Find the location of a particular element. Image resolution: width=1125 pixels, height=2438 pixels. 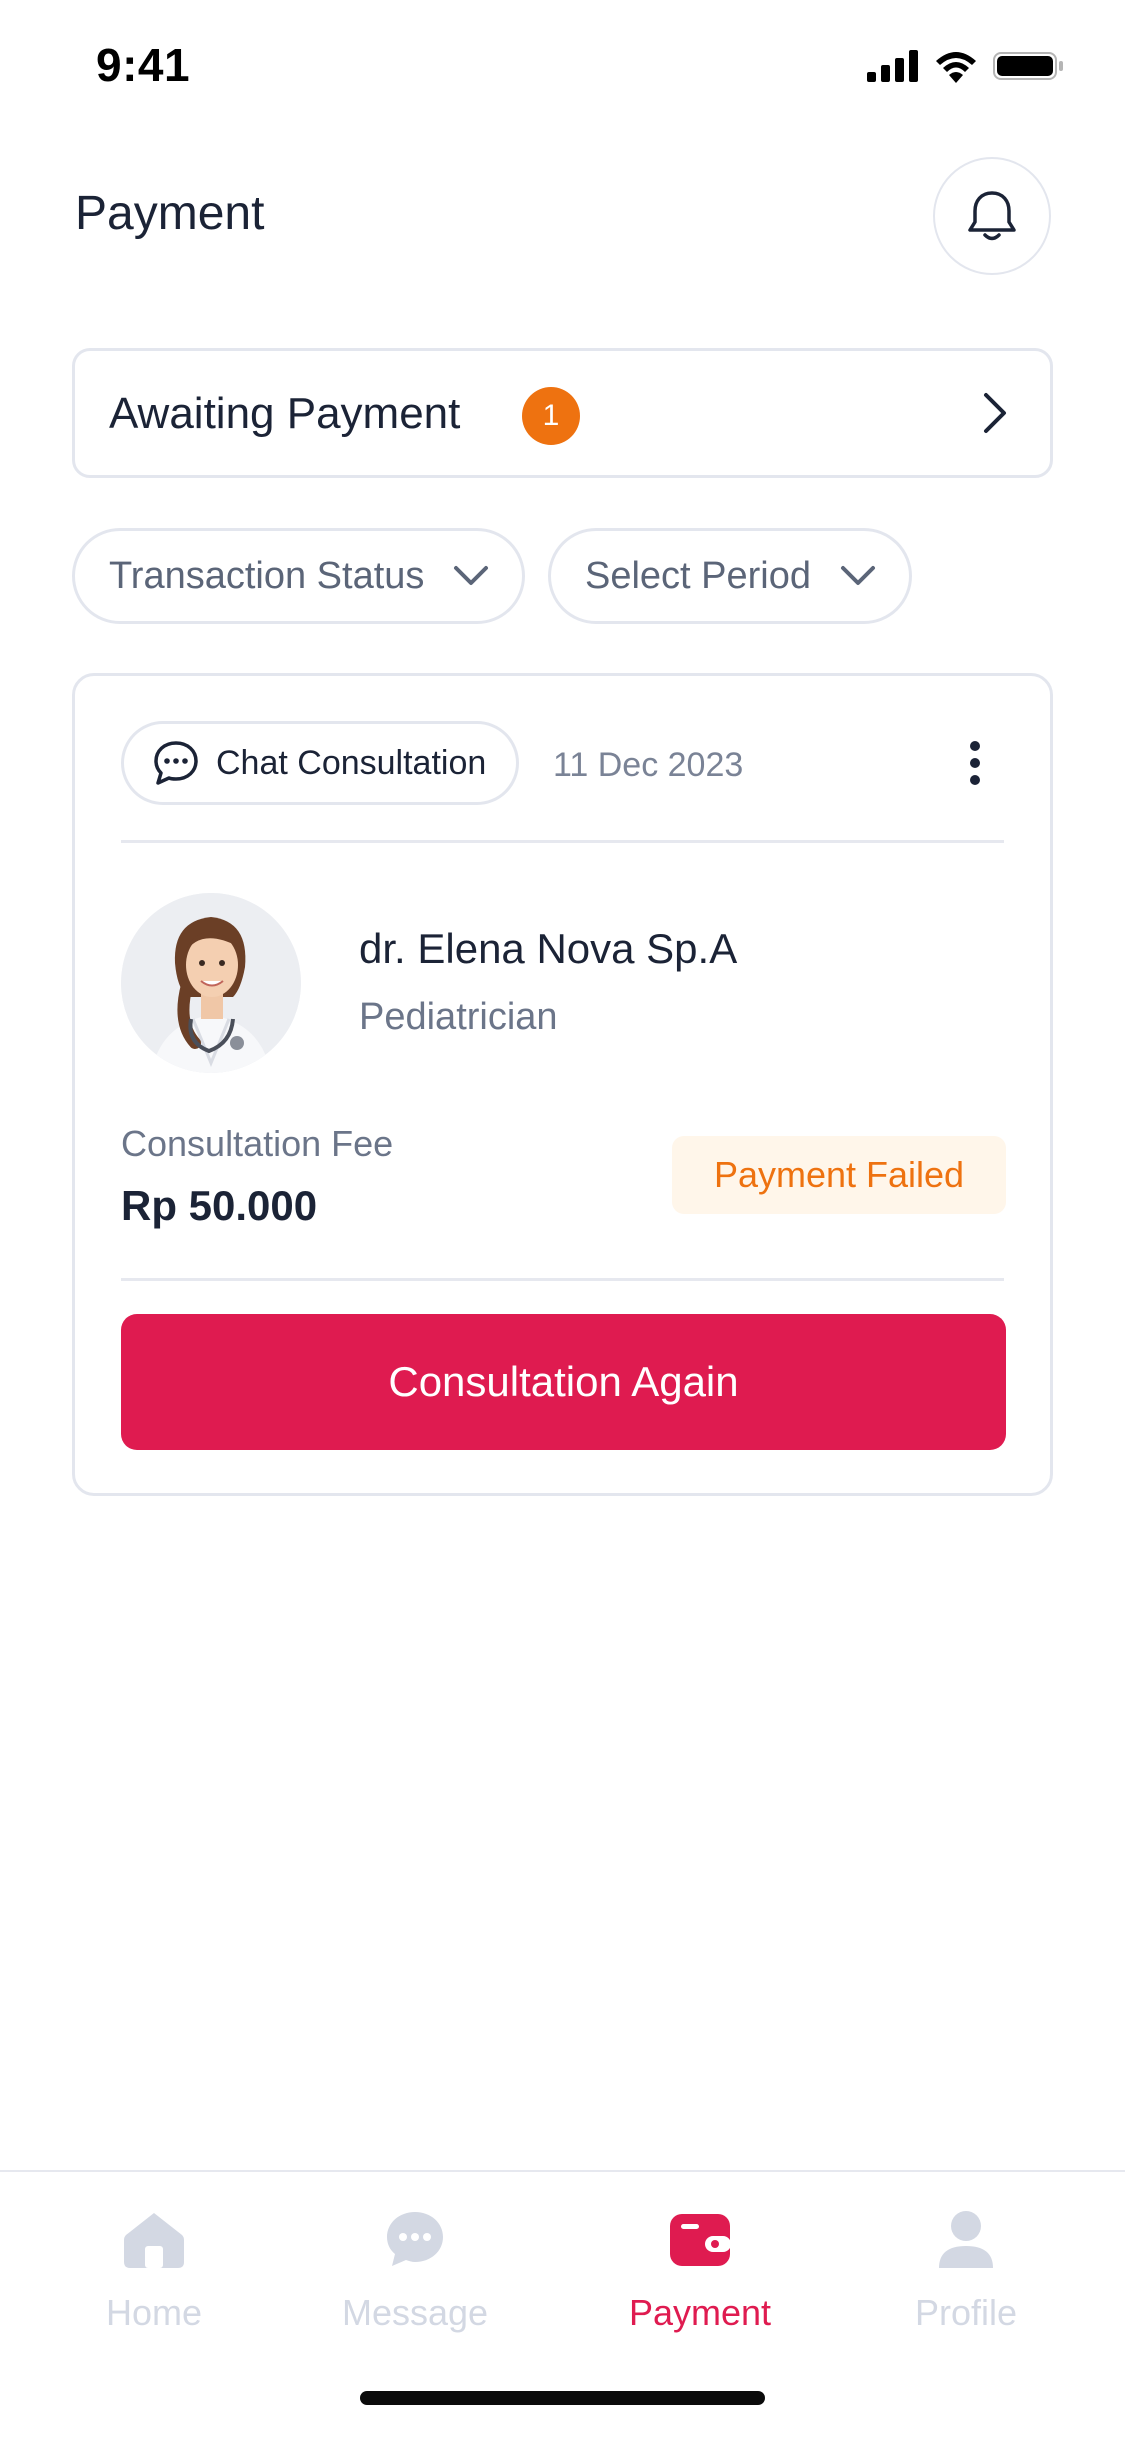

nav-label-payment: Payment is located at coordinates (700, 2312).